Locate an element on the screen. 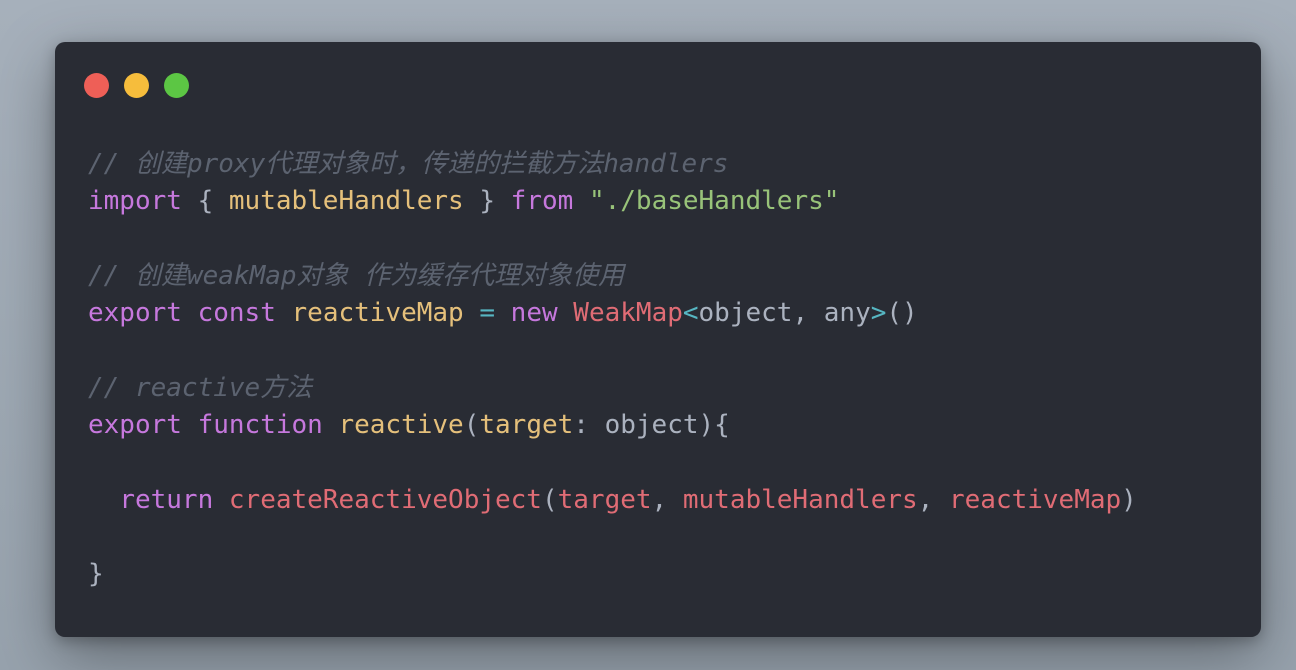 The image size is (1296, 670). code-token-punc: ) is located at coordinates (1129, 499).